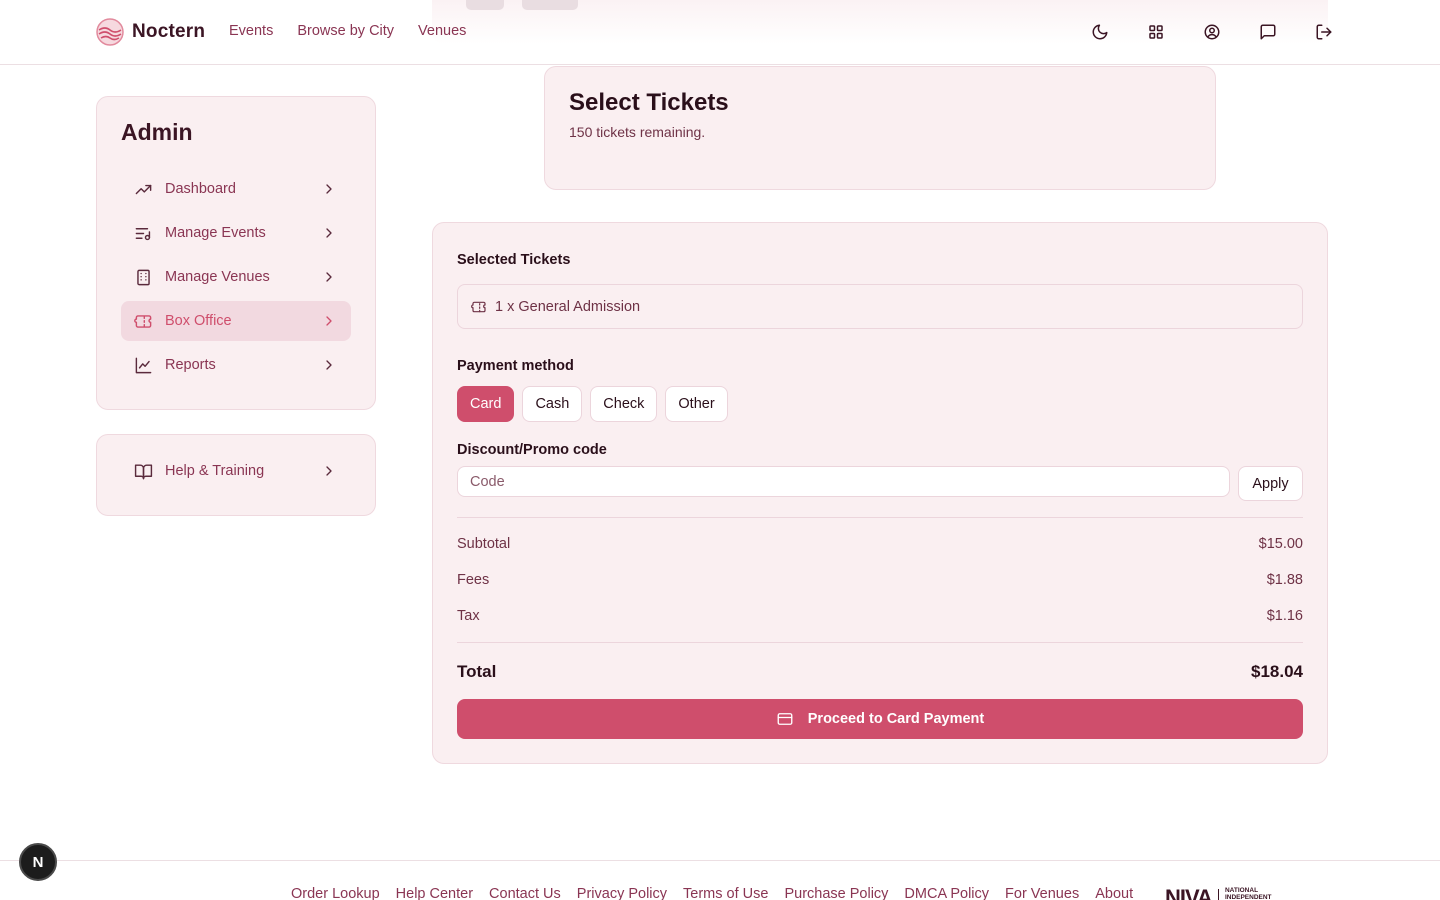 This screenshot has height=900, width=1440. Describe the element at coordinates (236, 321) in the screenshot. I see `sidebar-item-box-office: Box Office` at that location.